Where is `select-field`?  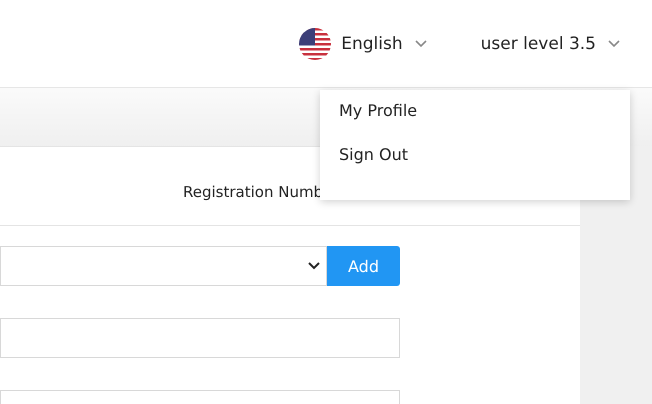
select-field is located at coordinates (163, 266).